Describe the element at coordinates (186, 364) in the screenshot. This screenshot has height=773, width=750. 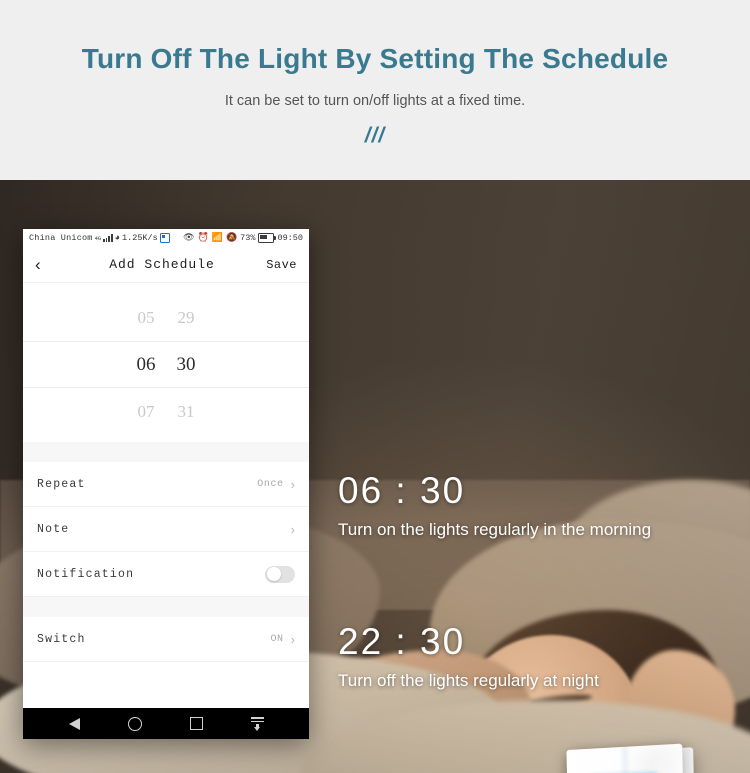
I see `minute-value: 30` at that location.